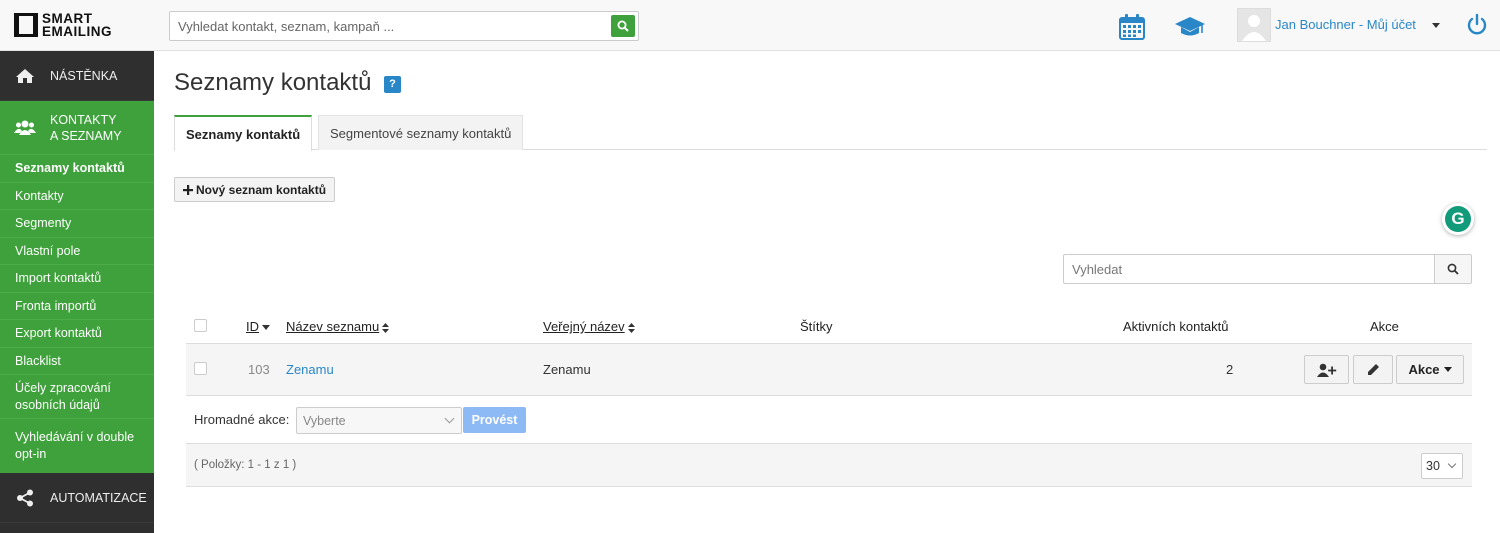 Image resolution: width=1500 pixels, height=533 pixels. What do you see at coordinates (84, 75) in the screenshot?
I see `sidebar-label-dashboard: NÁSTĚNKA` at bounding box center [84, 75].